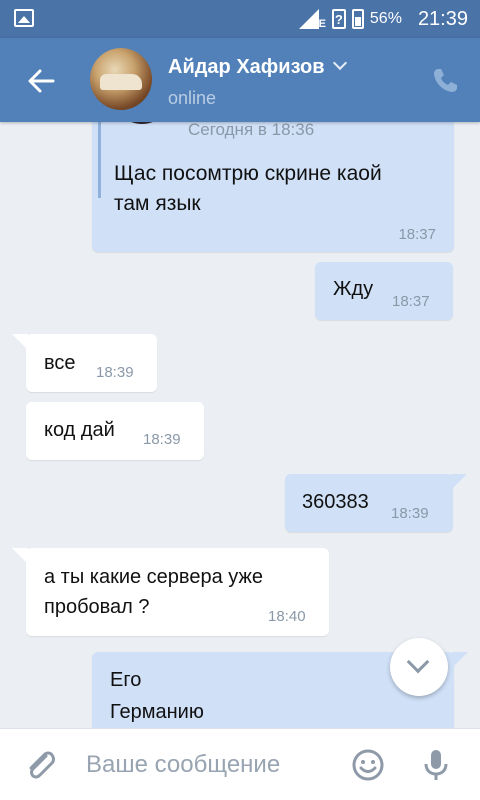  I want to click on forward-indicator-bar, so click(99, 160).